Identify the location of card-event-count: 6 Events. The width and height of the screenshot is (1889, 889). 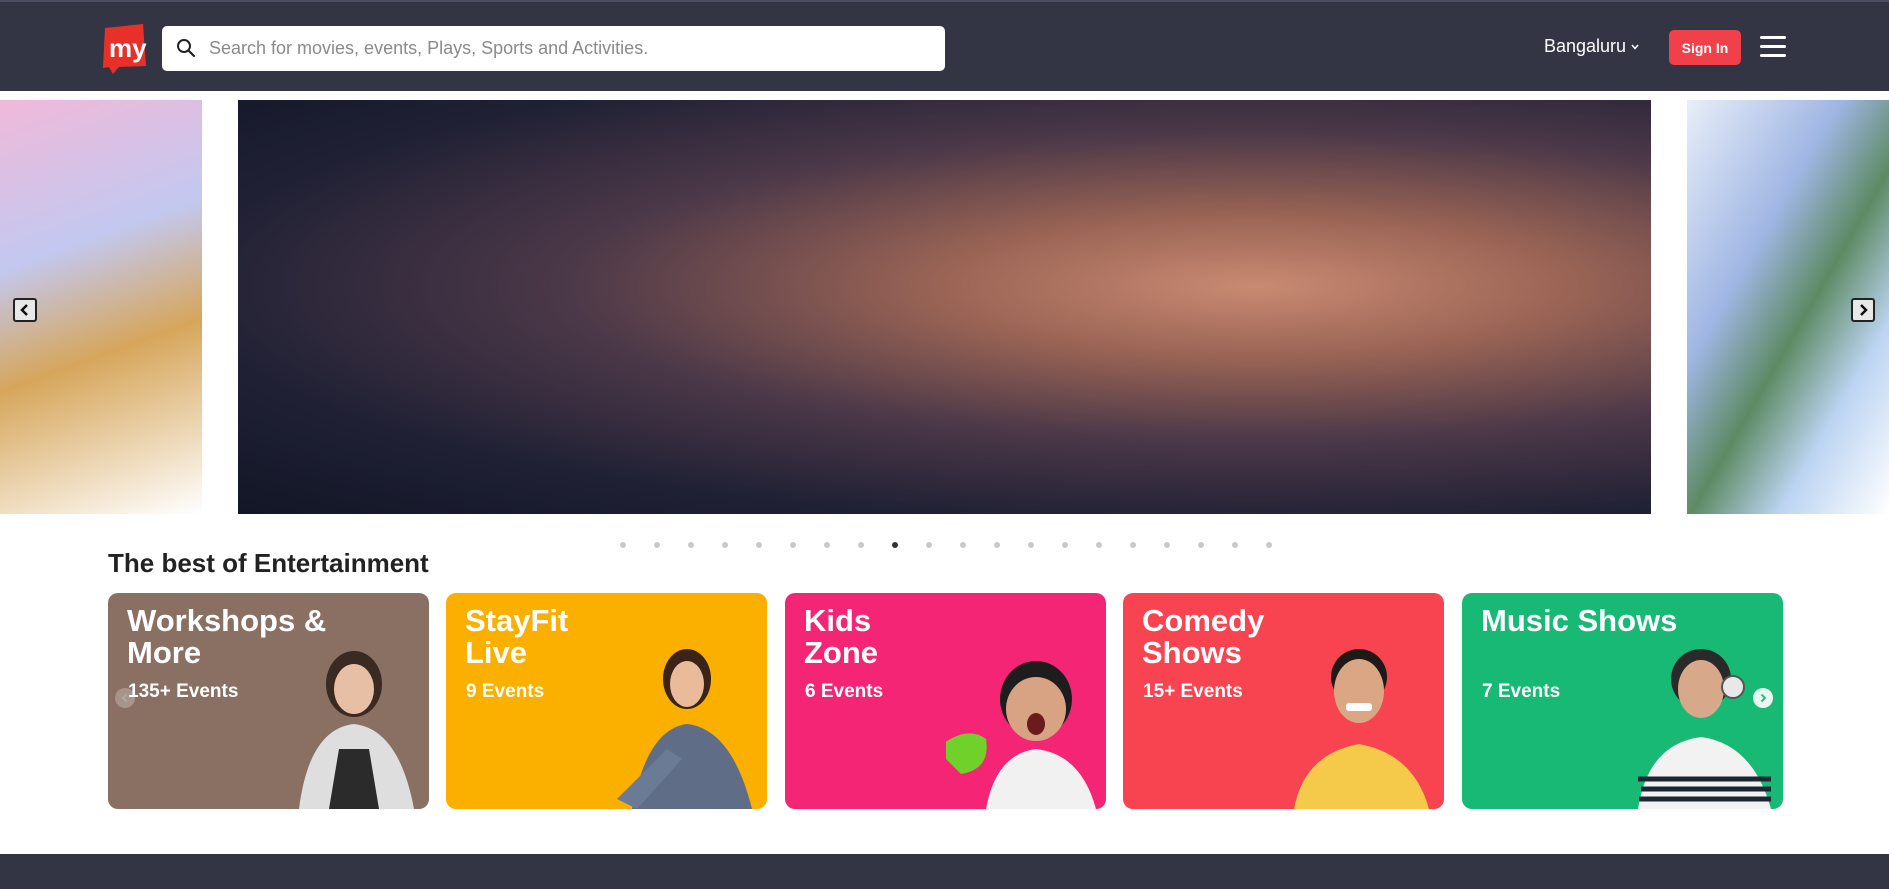
(844, 691).